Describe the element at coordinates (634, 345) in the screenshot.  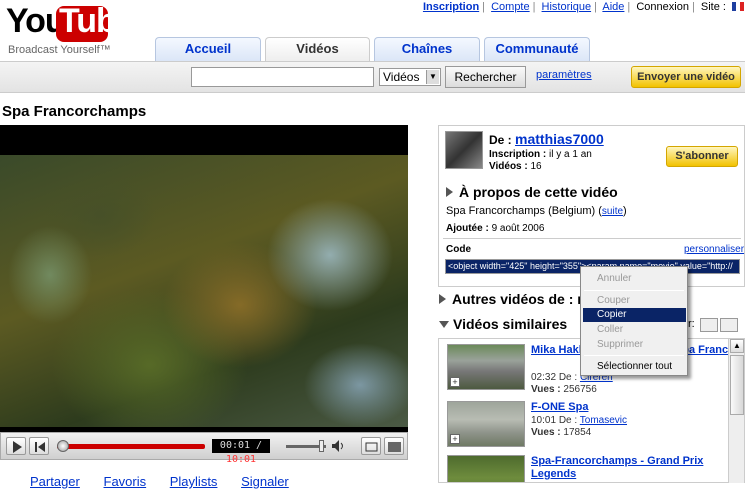
I see `menu-item-supprimer: Supprimer` at that location.